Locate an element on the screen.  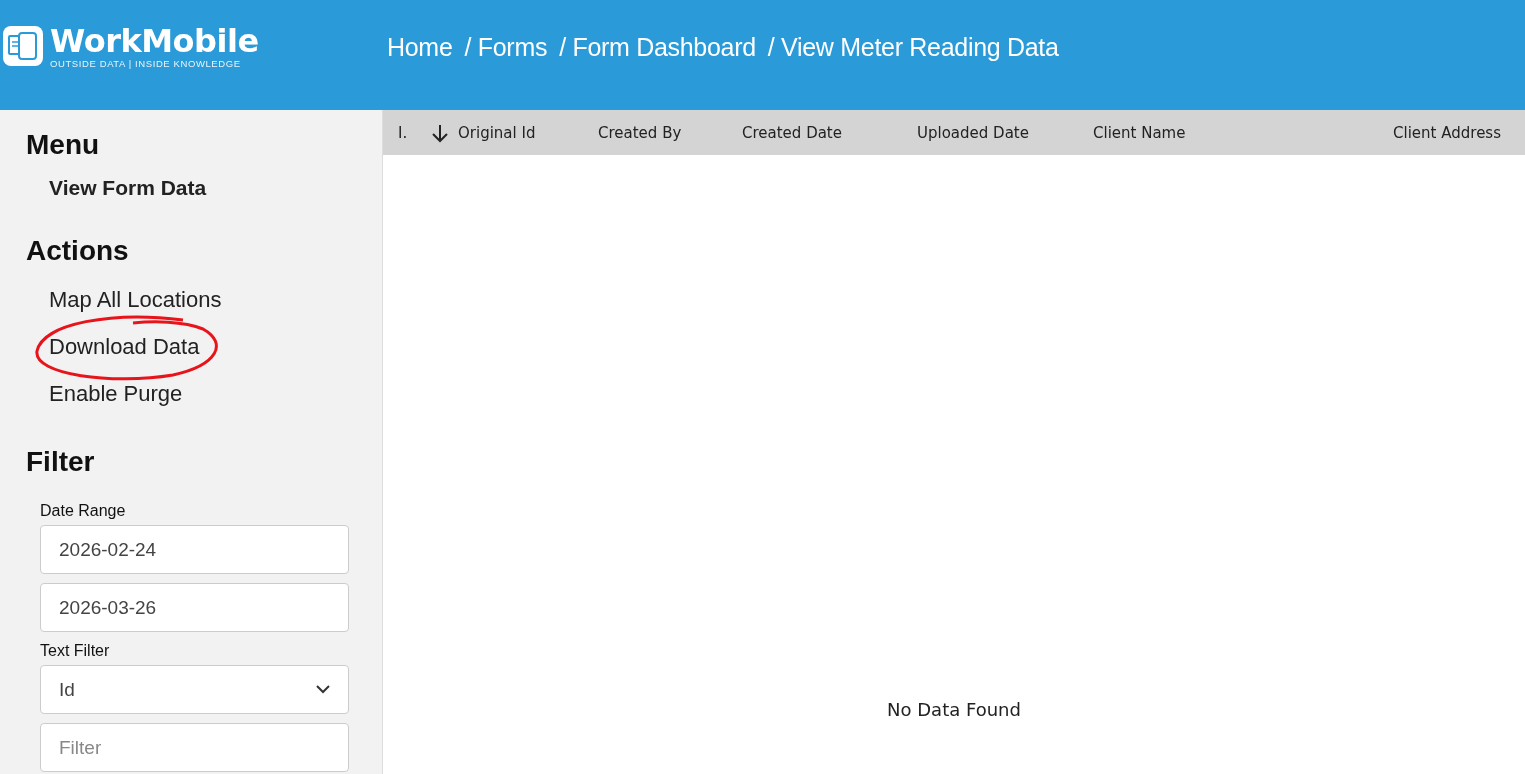
filter-input: Filter is located at coordinates (194, 747).